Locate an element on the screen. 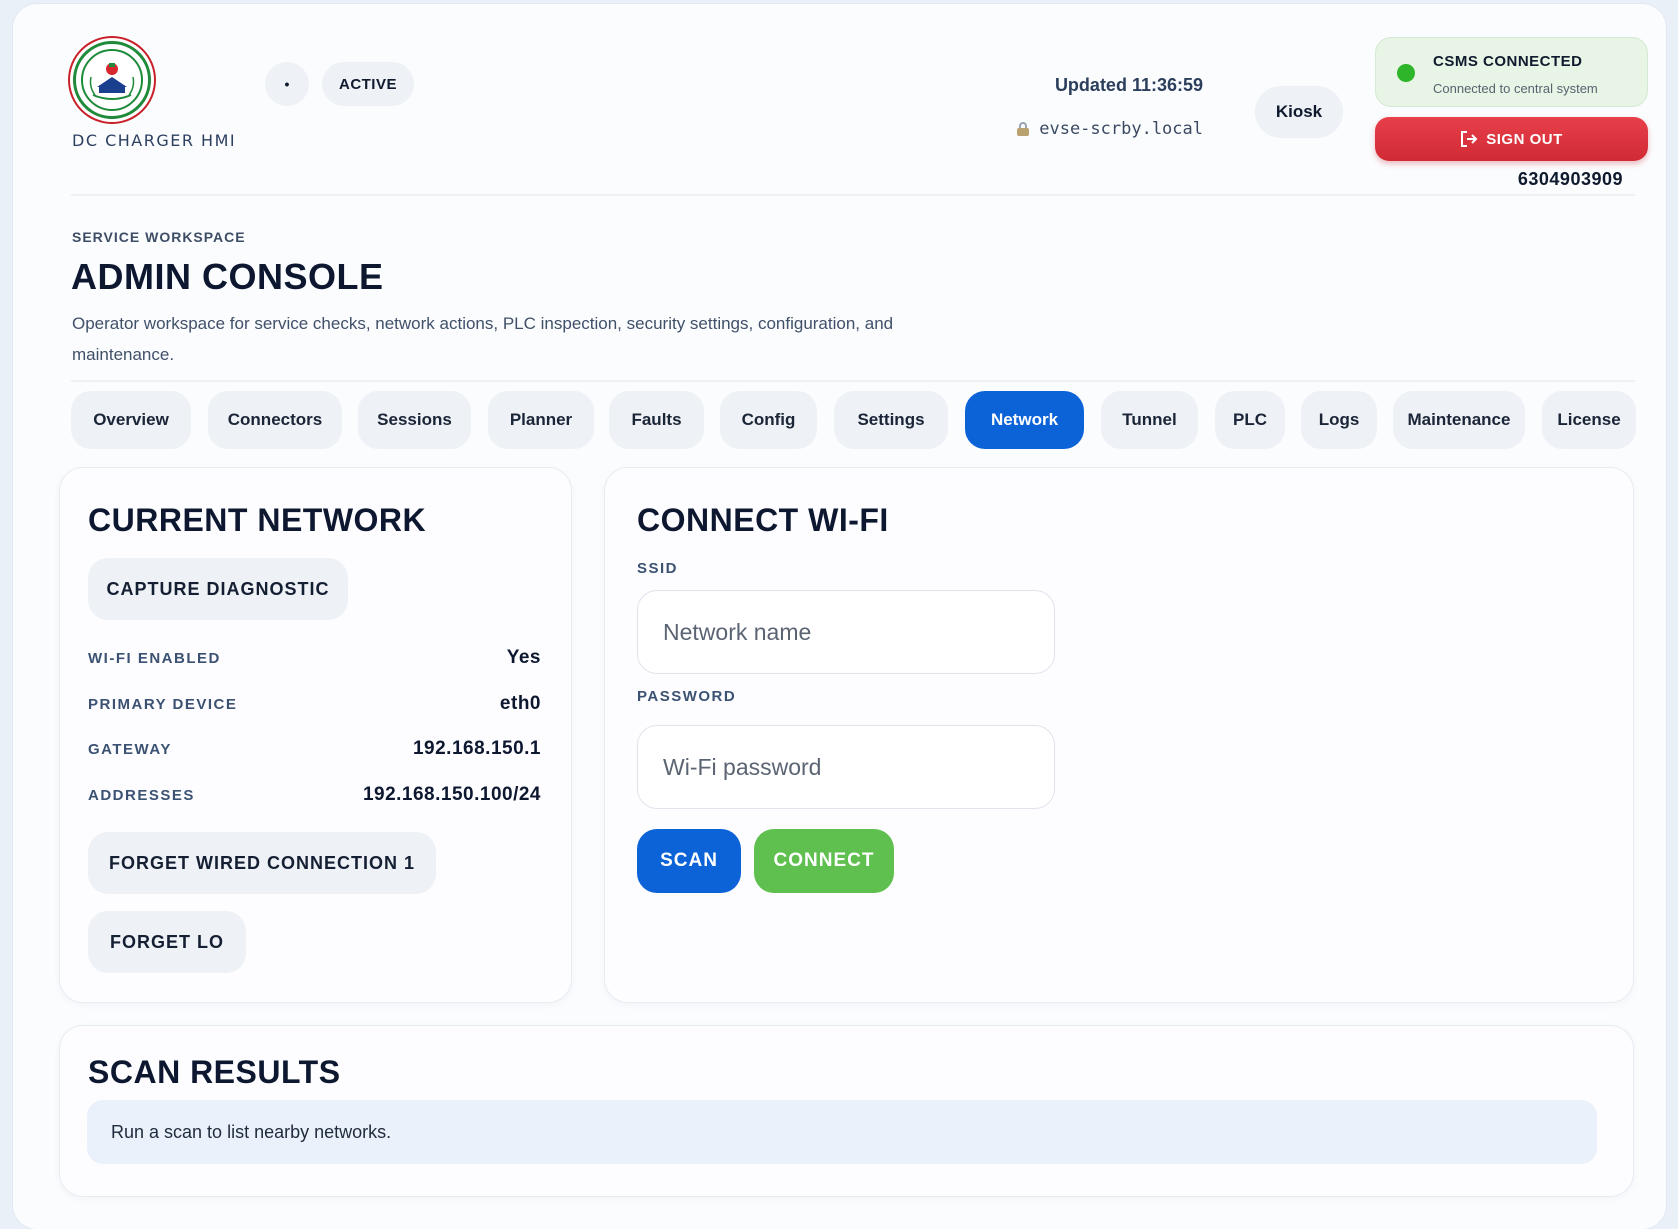  tab-faults: Faults is located at coordinates (656, 420).